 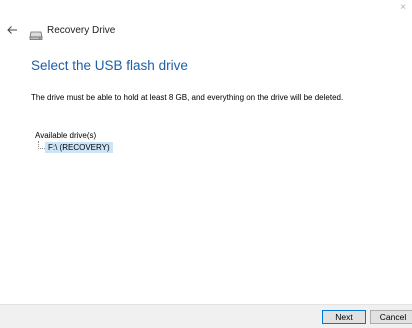 I want to click on available-drives-label: Available drive(s), so click(x=66, y=135).